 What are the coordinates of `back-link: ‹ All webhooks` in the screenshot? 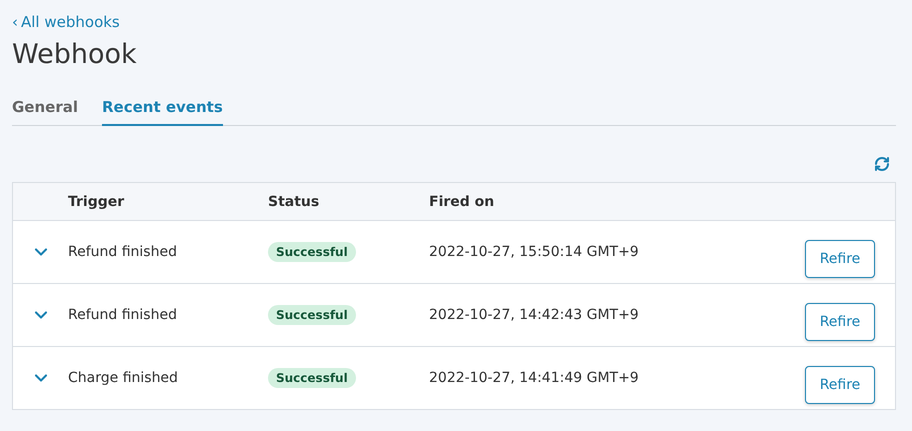 It's located at (66, 22).